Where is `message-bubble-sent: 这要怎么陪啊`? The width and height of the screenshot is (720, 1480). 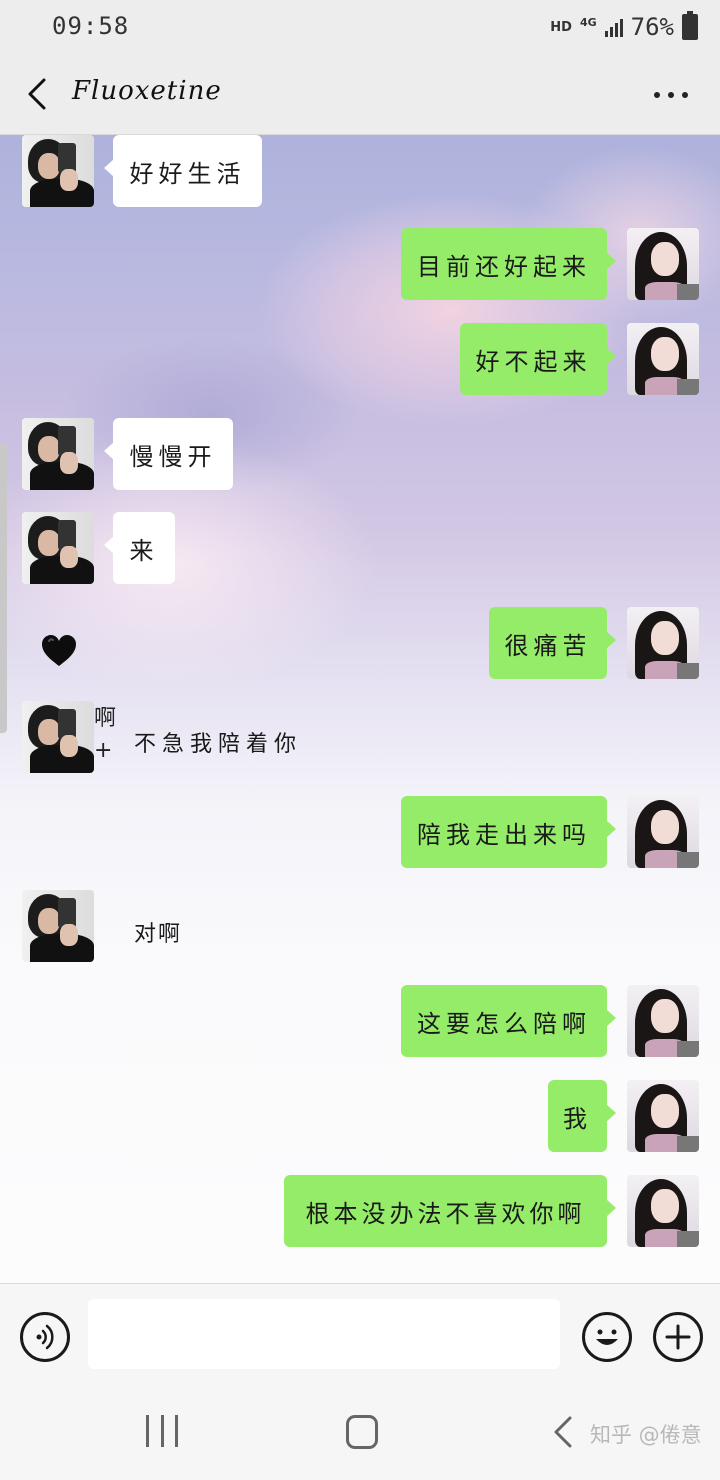 message-bubble-sent: 这要怎么陪啊 is located at coordinates (508, 1021).